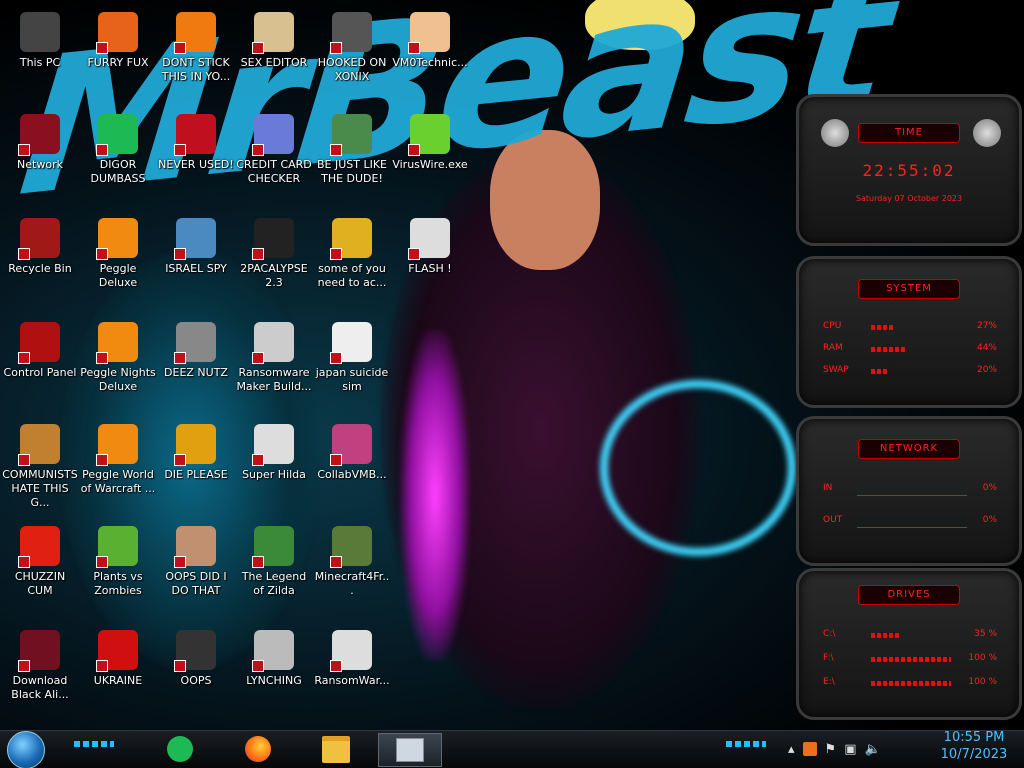 This screenshot has height=768, width=1024. Describe the element at coordinates (274, 158) in the screenshot. I see `desktop-icon: CREDIT CARD CHECKER` at that location.